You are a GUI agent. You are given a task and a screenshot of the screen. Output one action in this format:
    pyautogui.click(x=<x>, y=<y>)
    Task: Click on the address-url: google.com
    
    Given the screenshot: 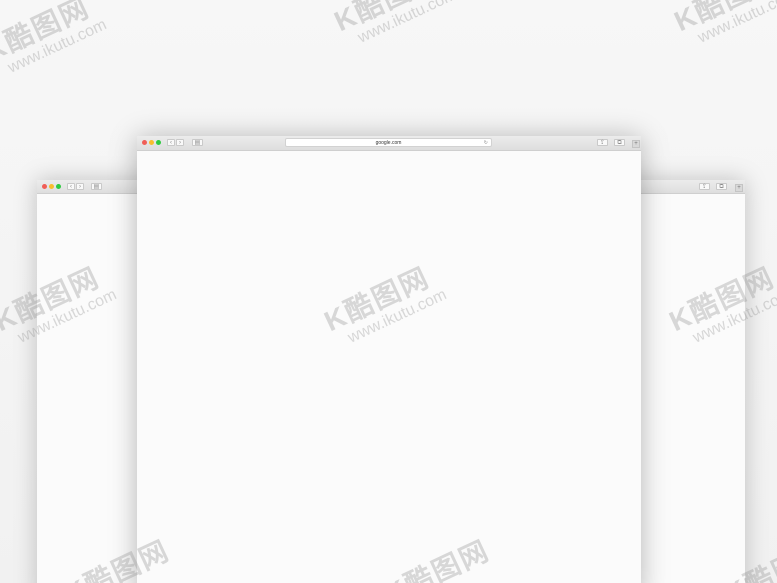 What is the action you would take?
    pyautogui.click(x=388, y=143)
    